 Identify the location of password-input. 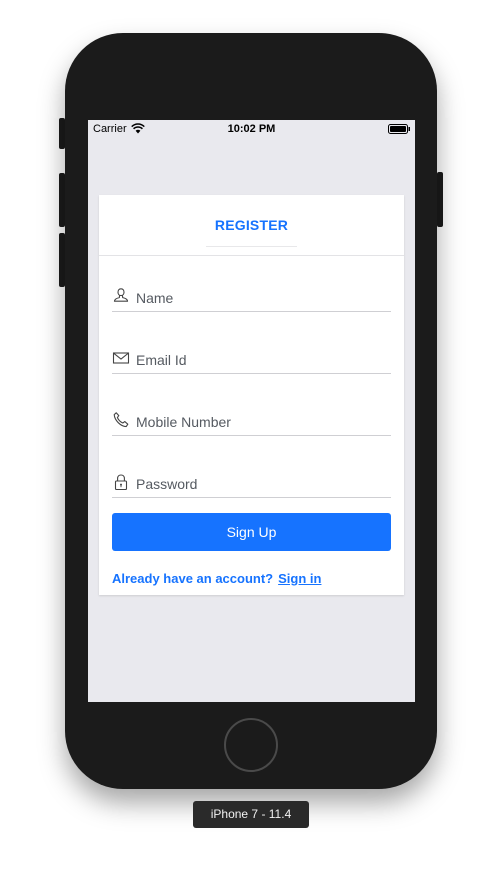
(261, 484).